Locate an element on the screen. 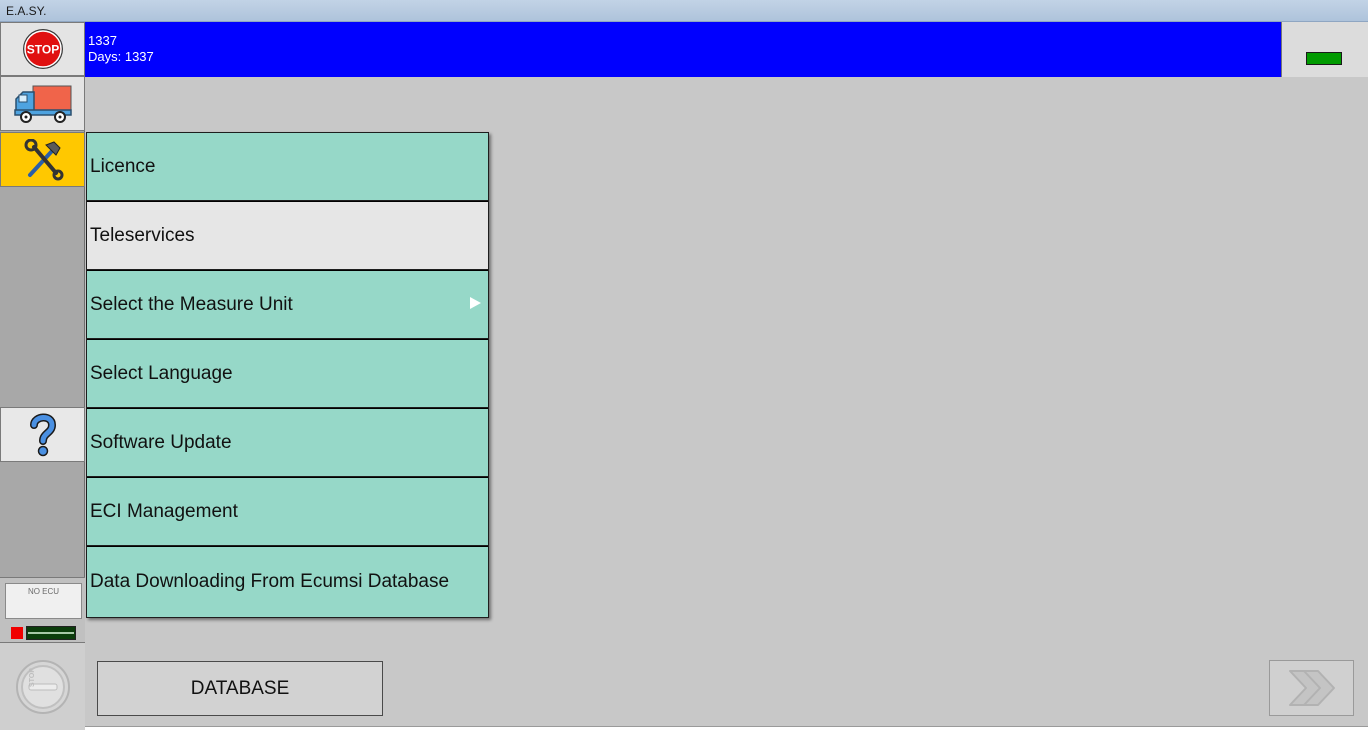  database-button-label: DATABASE is located at coordinates (240, 688).